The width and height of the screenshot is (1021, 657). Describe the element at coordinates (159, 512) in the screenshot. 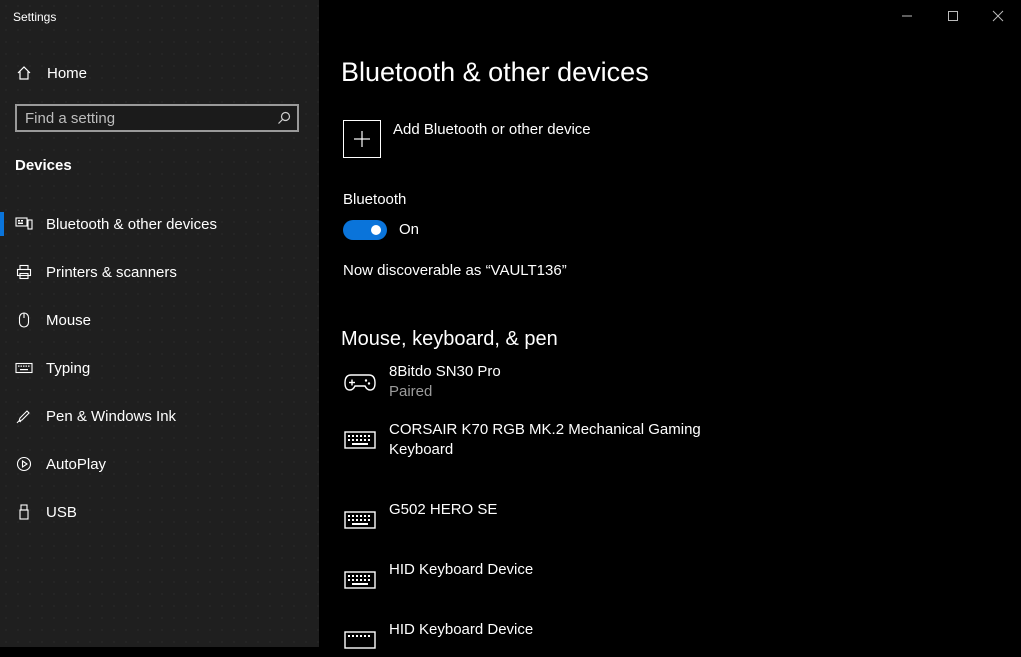

I see `sidebar-item-usb: USB` at that location.